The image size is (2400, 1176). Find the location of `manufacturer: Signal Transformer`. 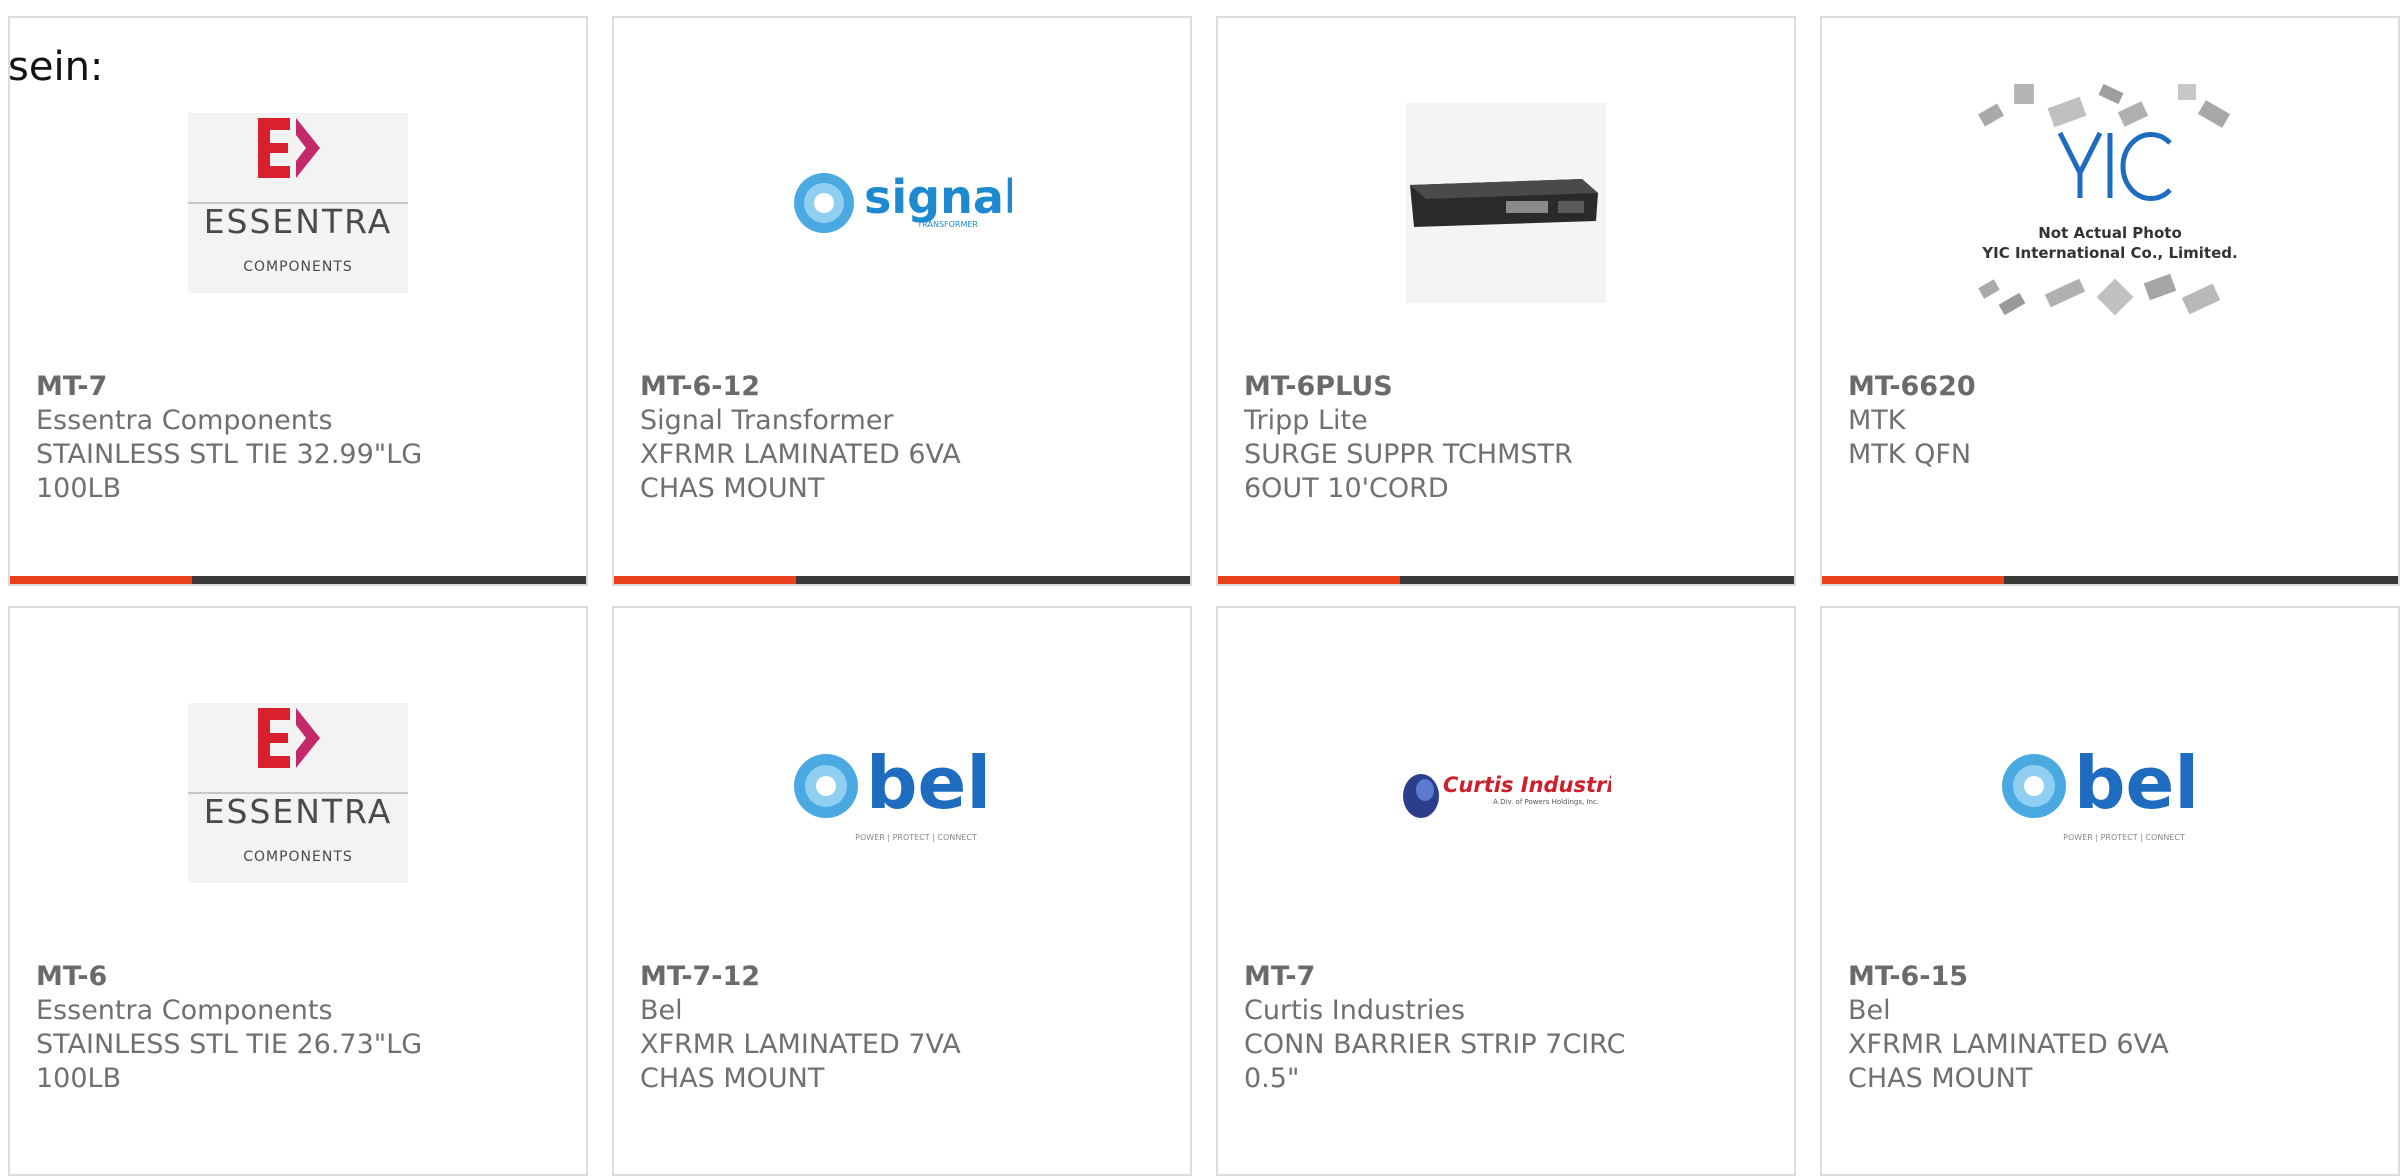

manufacturer: Signal Transformer is located at coordinates (767, 420).